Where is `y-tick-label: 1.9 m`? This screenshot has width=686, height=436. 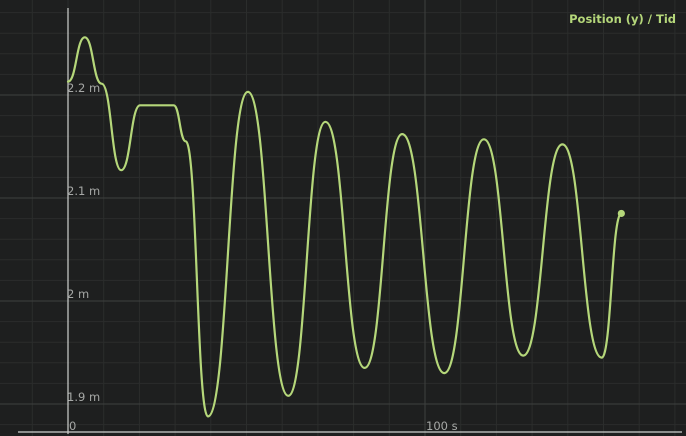 y-tick-label: 1.9 m is located at coordinates (83, 397).